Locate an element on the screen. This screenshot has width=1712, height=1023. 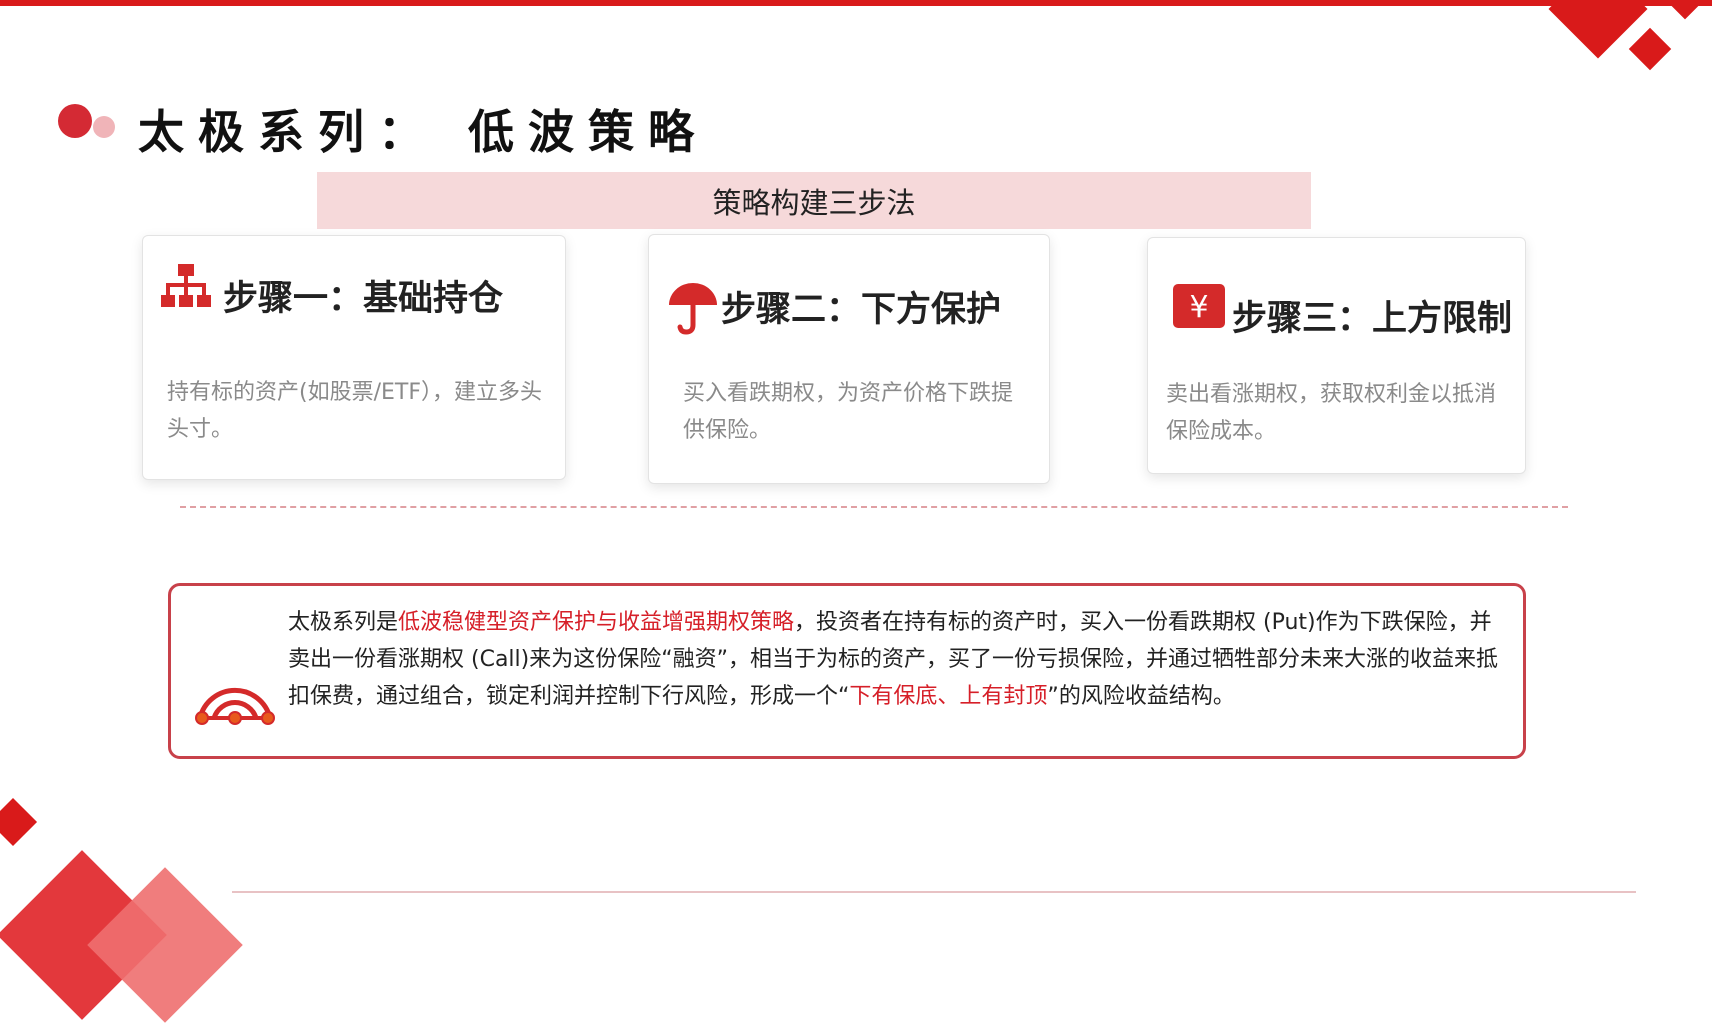
banner-label: 策略构建三步法 is located at coordinates (814, 202).